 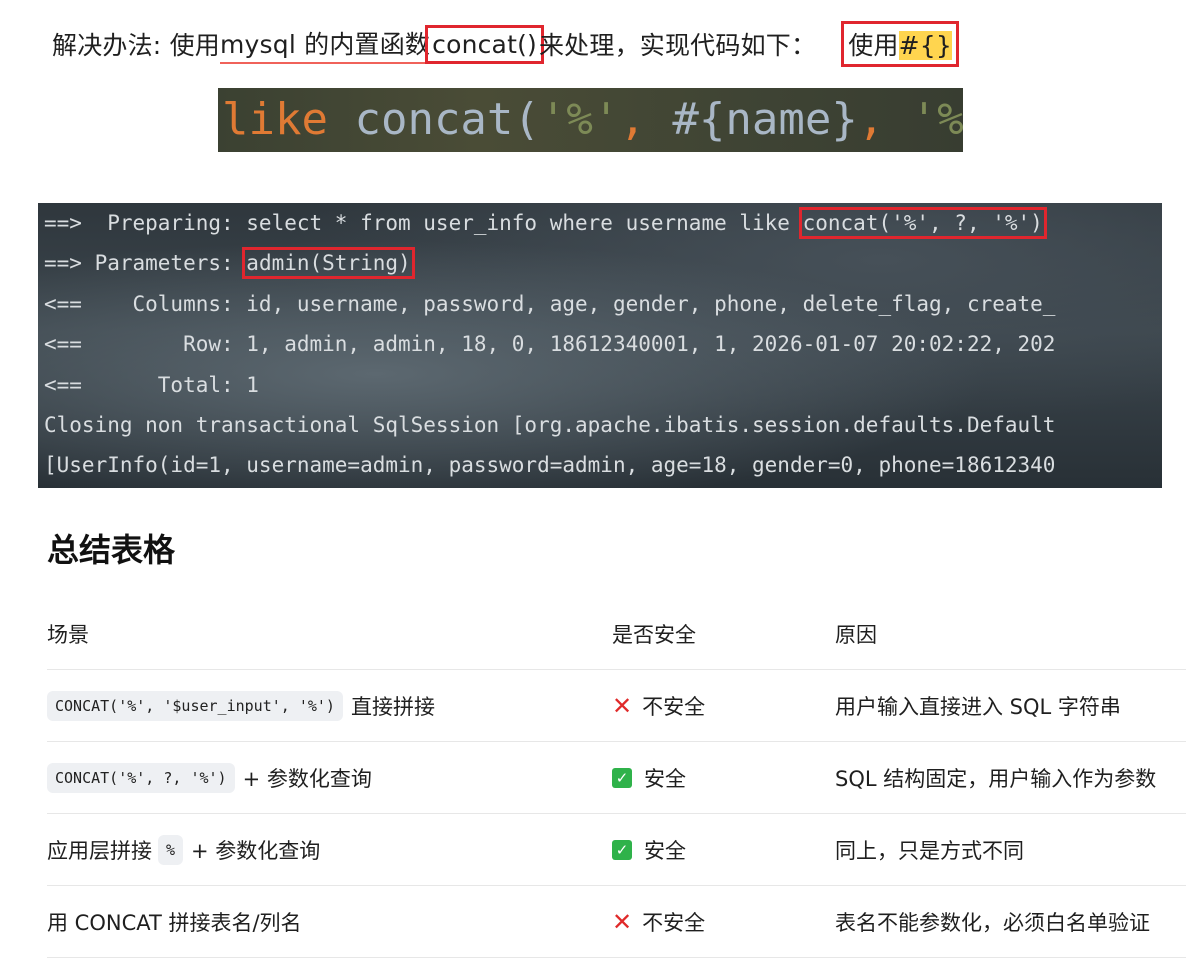 What do you see at coordinates (765, 119) in the screenshot?
I see `code-arg-2: #{name}` at bounding box center [765, 119].